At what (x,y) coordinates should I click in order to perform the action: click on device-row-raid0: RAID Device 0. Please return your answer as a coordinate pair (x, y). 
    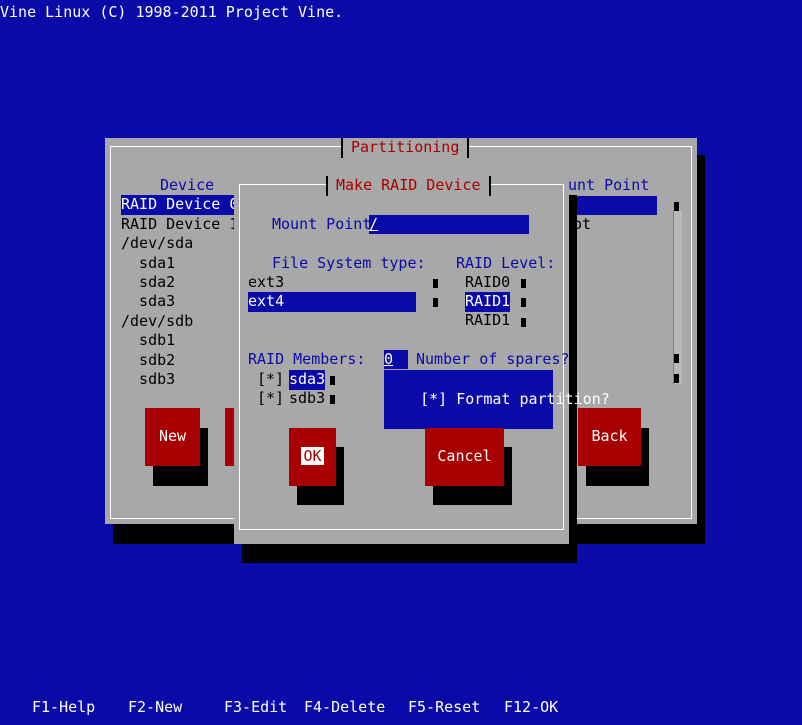
    Looking at the image, I should click on (179, 205).